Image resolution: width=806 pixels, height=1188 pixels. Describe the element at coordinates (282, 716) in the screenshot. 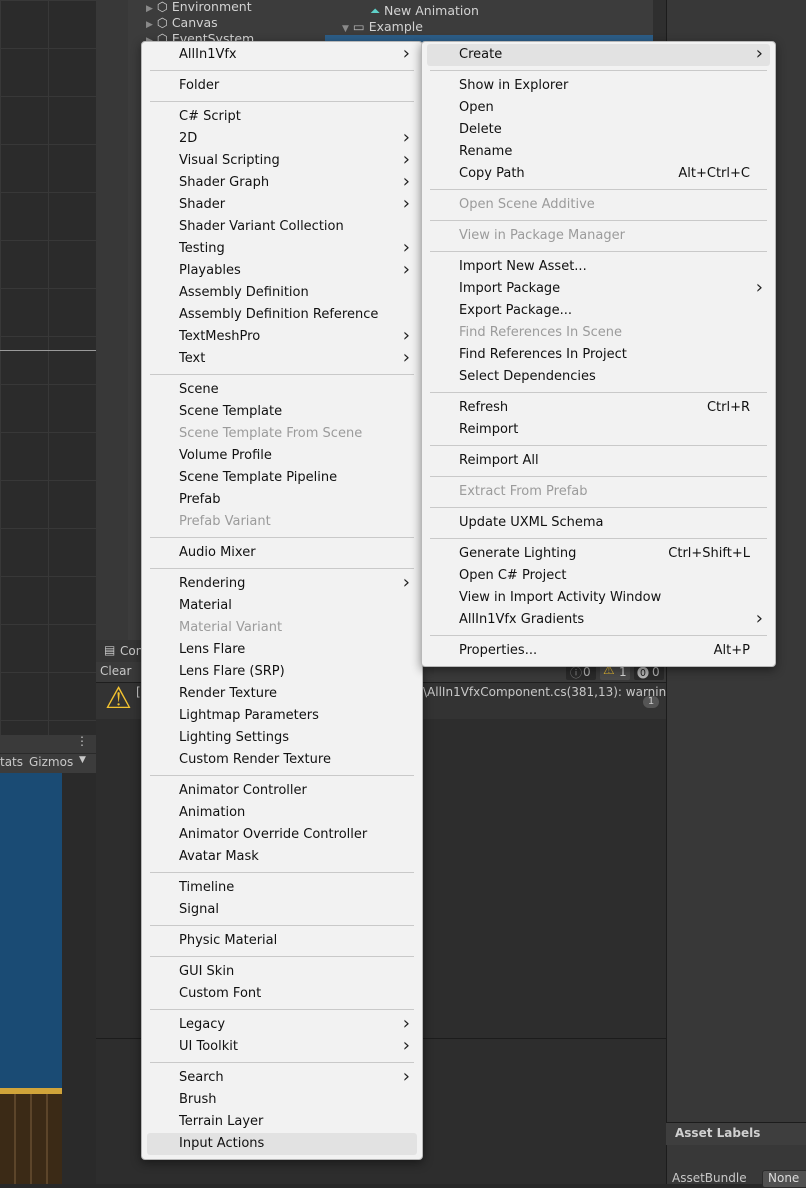

I see `menu-item-lightmap-parameters: Lightmap Parameters` at that location.